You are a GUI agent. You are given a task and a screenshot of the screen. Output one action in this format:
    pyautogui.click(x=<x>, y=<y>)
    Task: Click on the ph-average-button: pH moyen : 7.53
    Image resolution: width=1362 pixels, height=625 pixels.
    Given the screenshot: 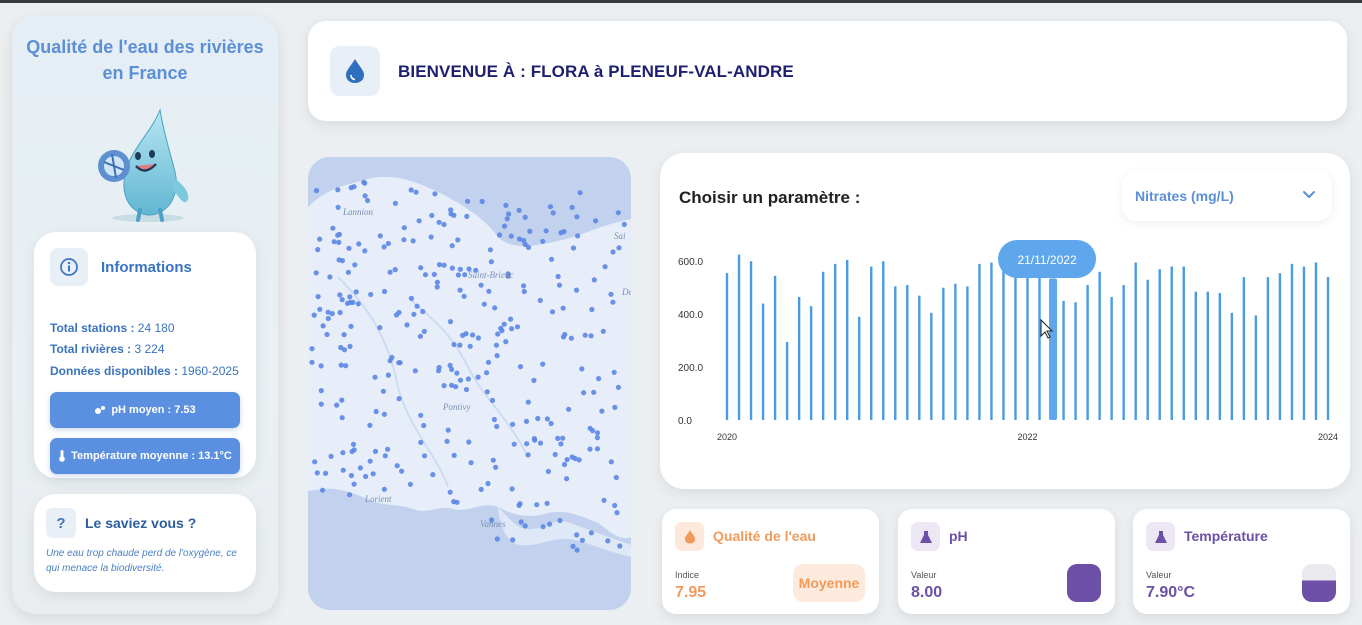 What is the action you would take?
    pyautogui.click(x=145, y=410)
    